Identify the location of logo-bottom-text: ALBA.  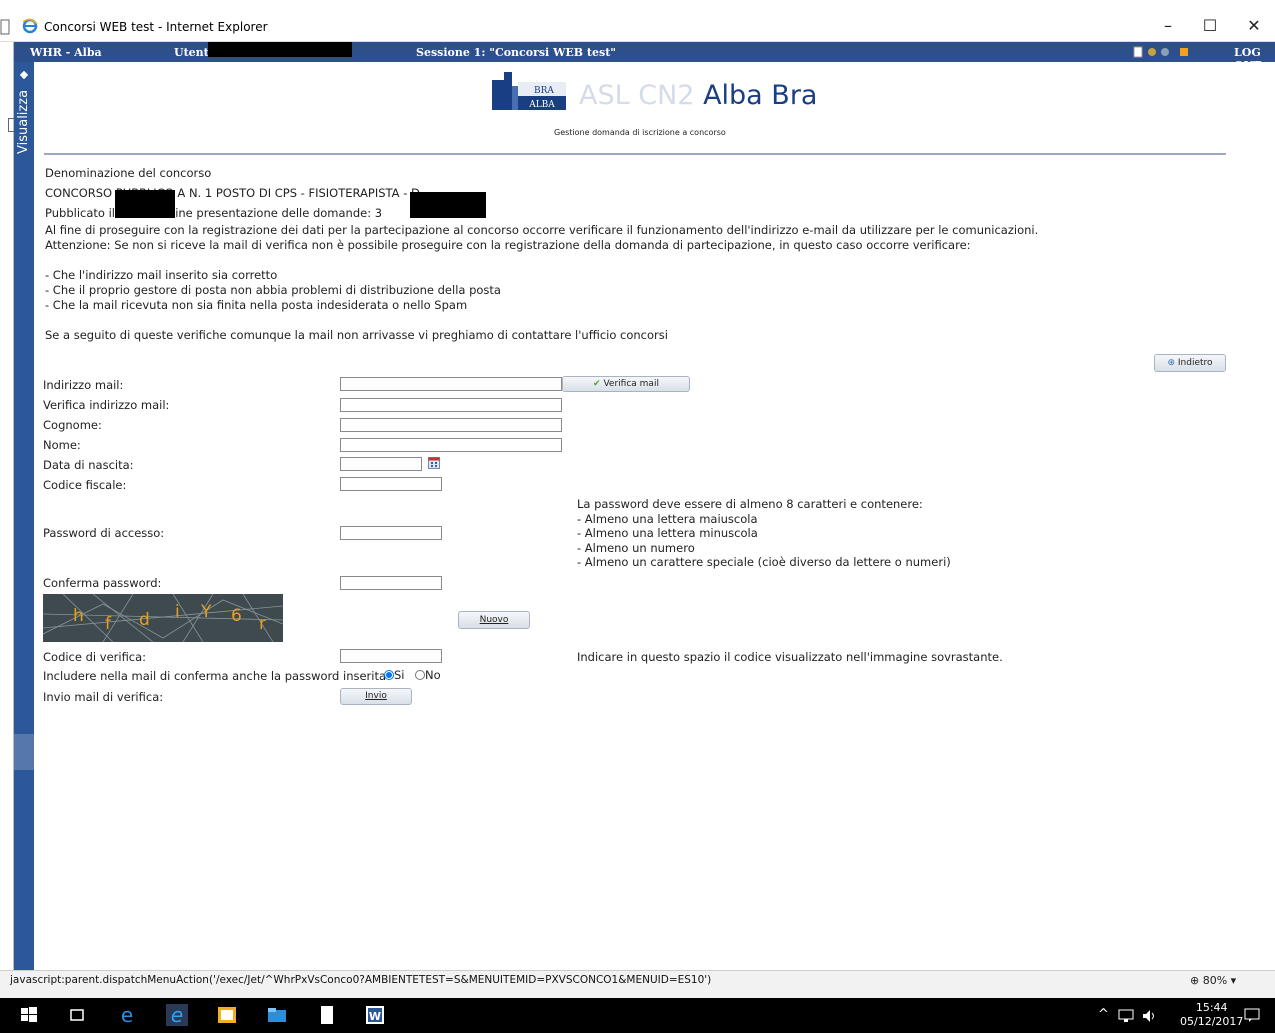
(541, 105).